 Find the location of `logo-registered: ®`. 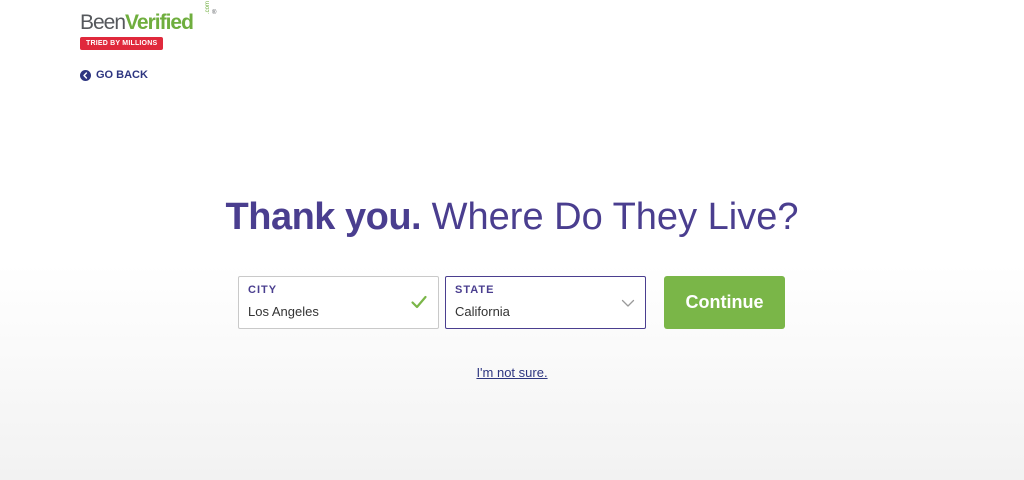

logo-registered: ® is located at coordinates (214, 13).